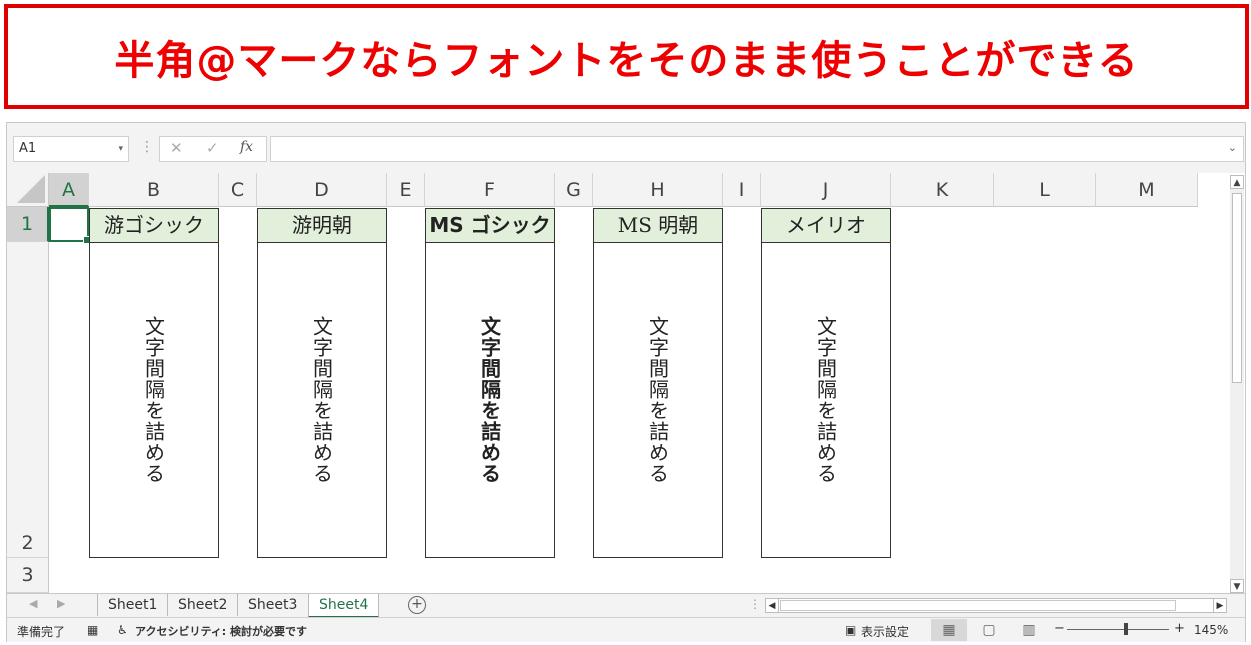 Image resolution: width=1251 pixels, height=645 pixels. I want to click on formula-buttons: ✕ ✓ fx, so click(213, 149).